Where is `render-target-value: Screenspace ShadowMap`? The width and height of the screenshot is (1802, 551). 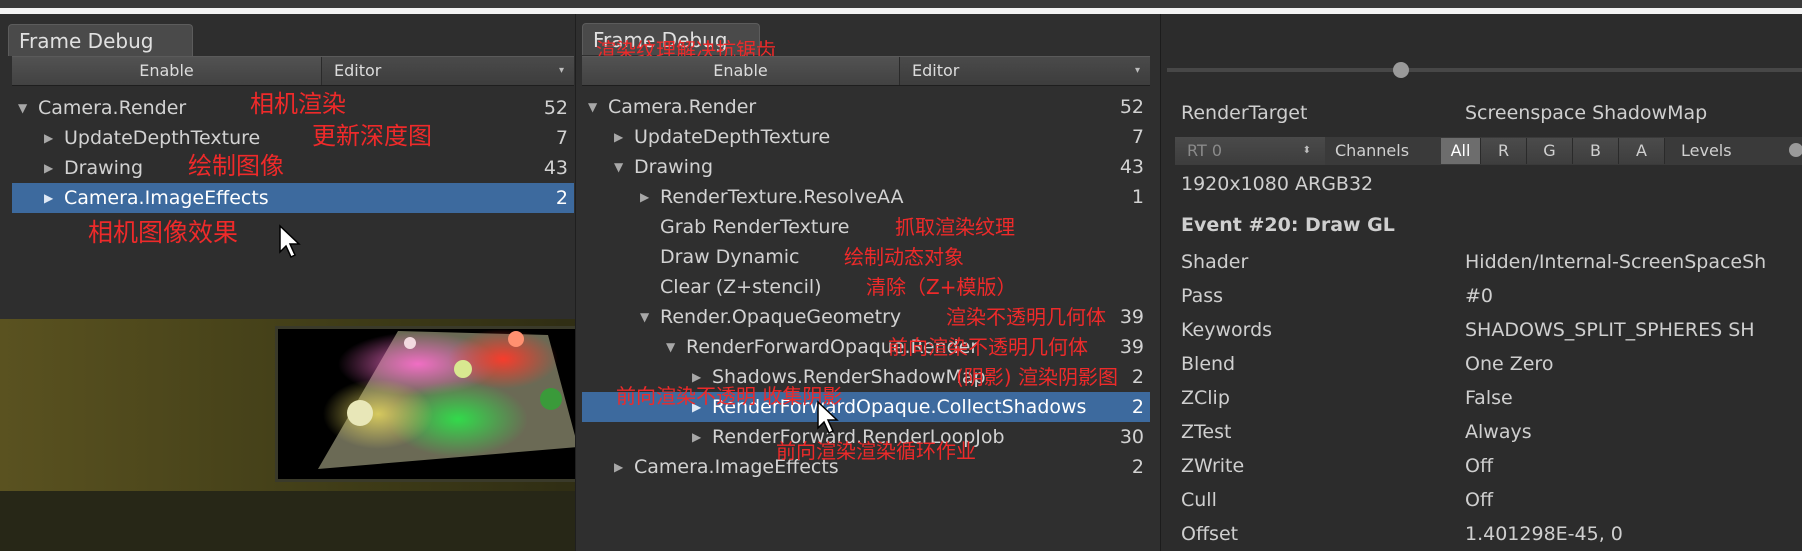
render-target-value: Screenspace ShadowMap is located at coordinates (1586, 113).